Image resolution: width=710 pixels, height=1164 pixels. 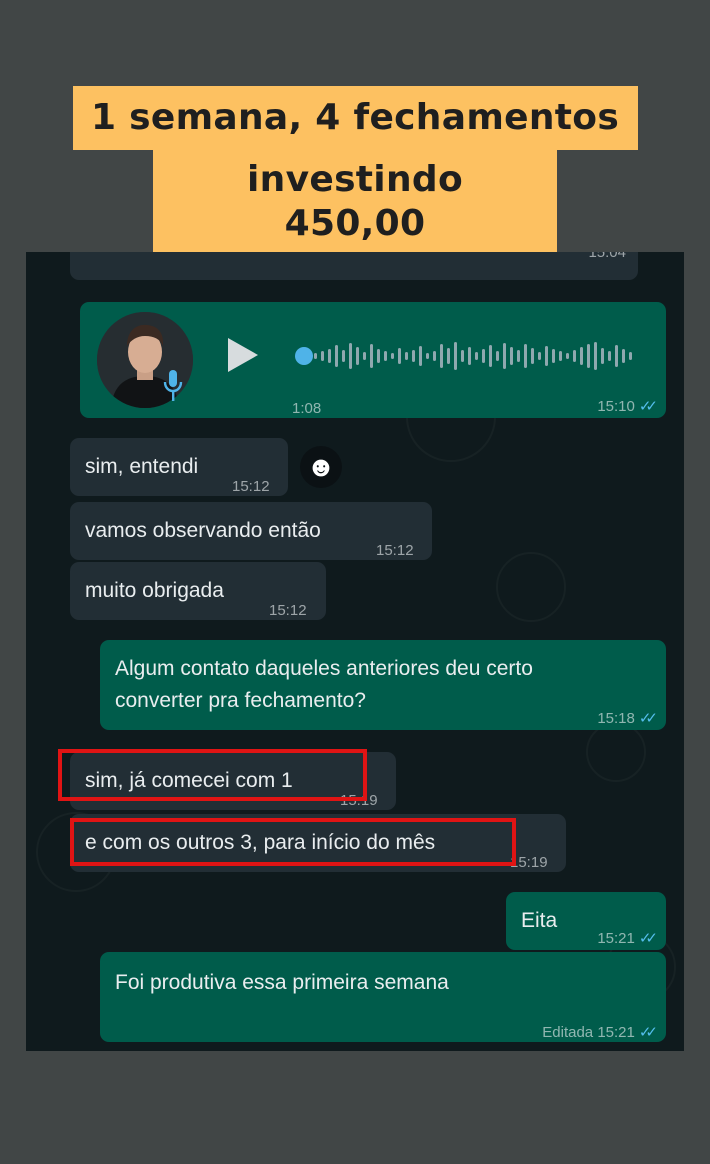 I want to click on message-text-line-2: converter pra fechamento?, so click(x=240, y=700).